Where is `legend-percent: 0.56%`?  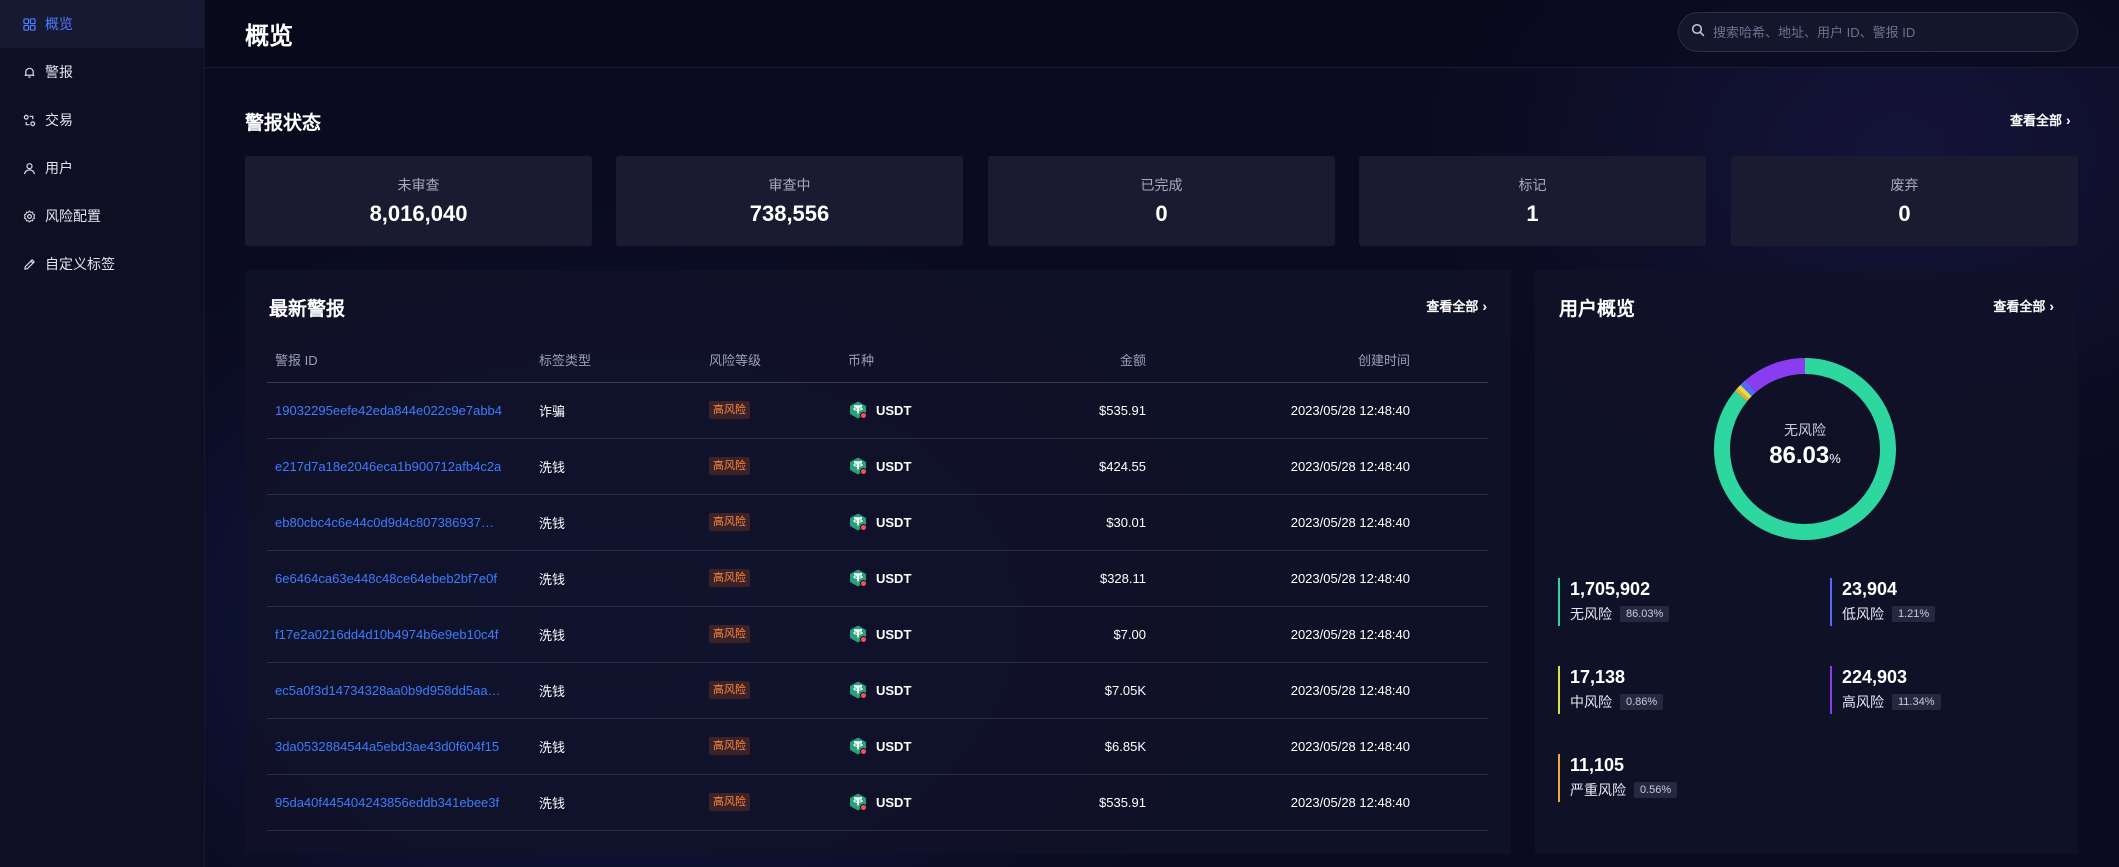
legend-percent: 0.56% is located at coordinates (1656, 790).